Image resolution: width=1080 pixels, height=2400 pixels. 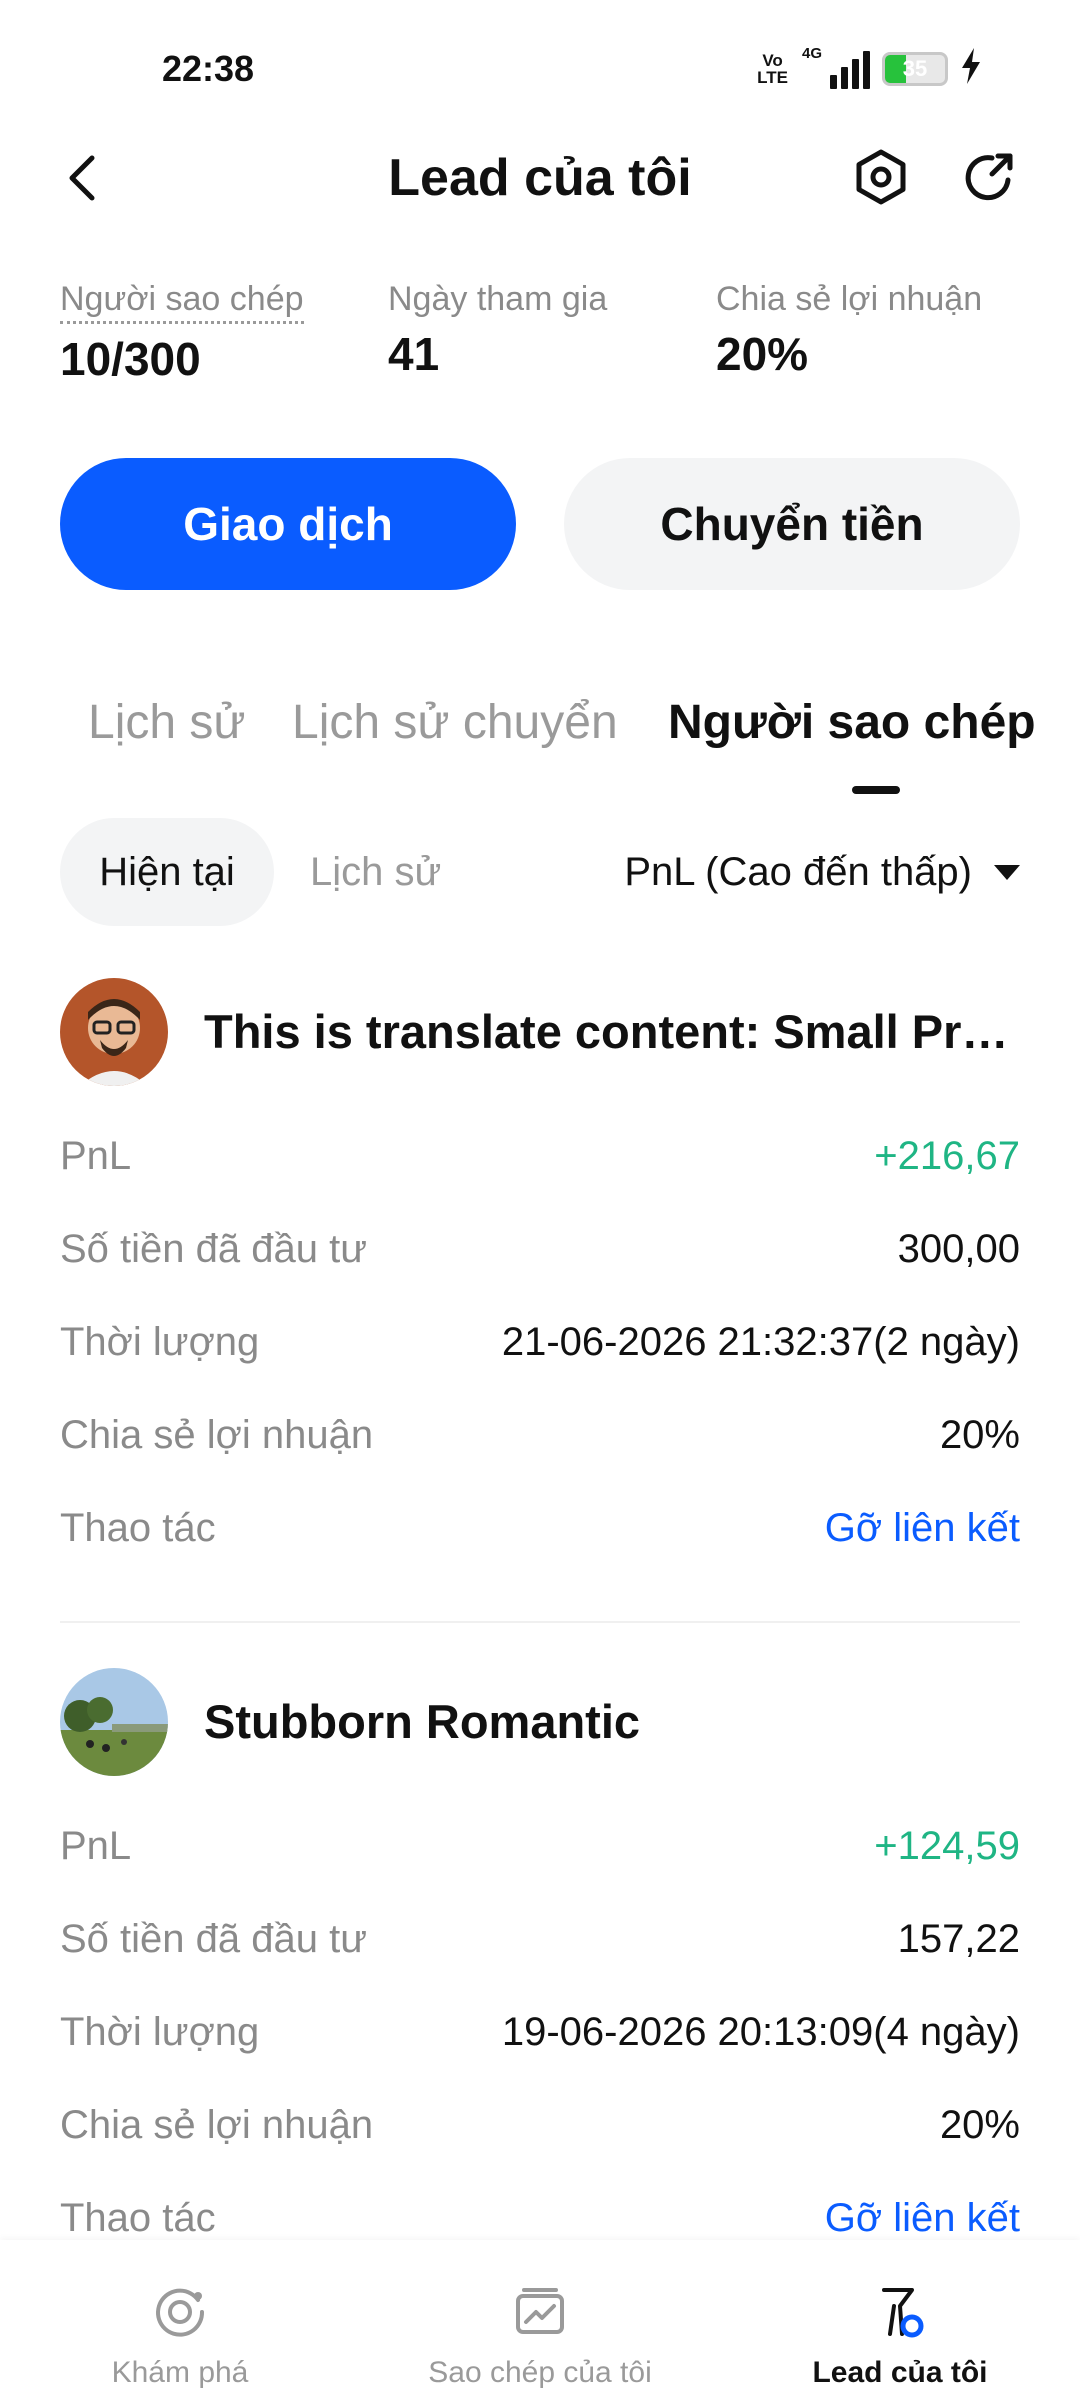 What do you see at coordinates (167, 722) in the screenshot?
I see `tab-history: Lịch sử` at bounding box center [167, 722].